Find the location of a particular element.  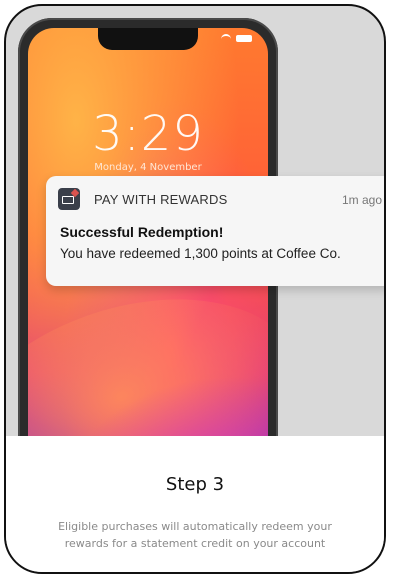

status-bar is located at coordinates (236, 38).